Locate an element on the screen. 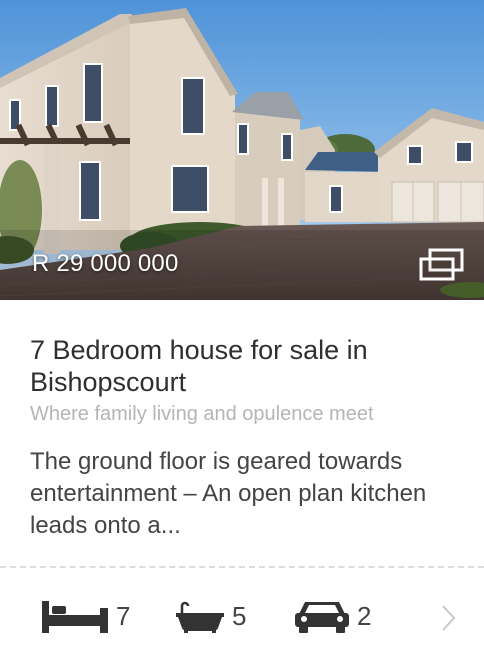 This screenshot has width=484, height=661. listing-title: 7 Bedroom house for sale in Bishopscourt is located at coordinates (245, 366).